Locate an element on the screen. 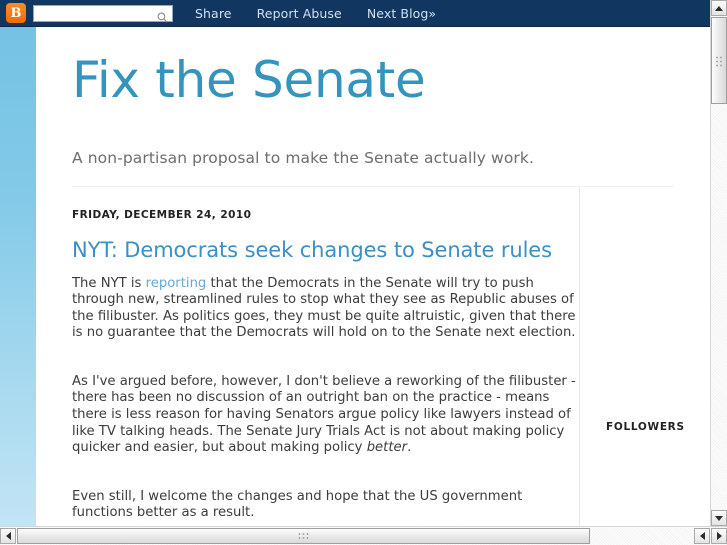  scroll-right-button is located at coordinates (719, 536).